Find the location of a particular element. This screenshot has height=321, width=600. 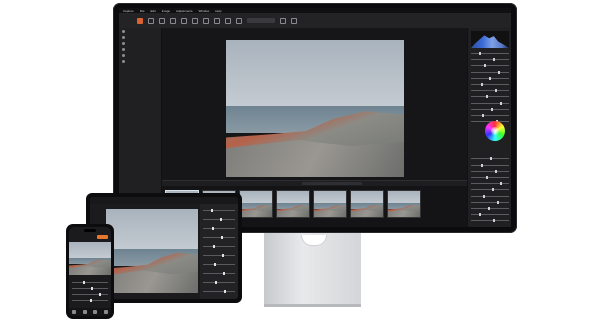

phone-screen is located at coordinates (90, 271).